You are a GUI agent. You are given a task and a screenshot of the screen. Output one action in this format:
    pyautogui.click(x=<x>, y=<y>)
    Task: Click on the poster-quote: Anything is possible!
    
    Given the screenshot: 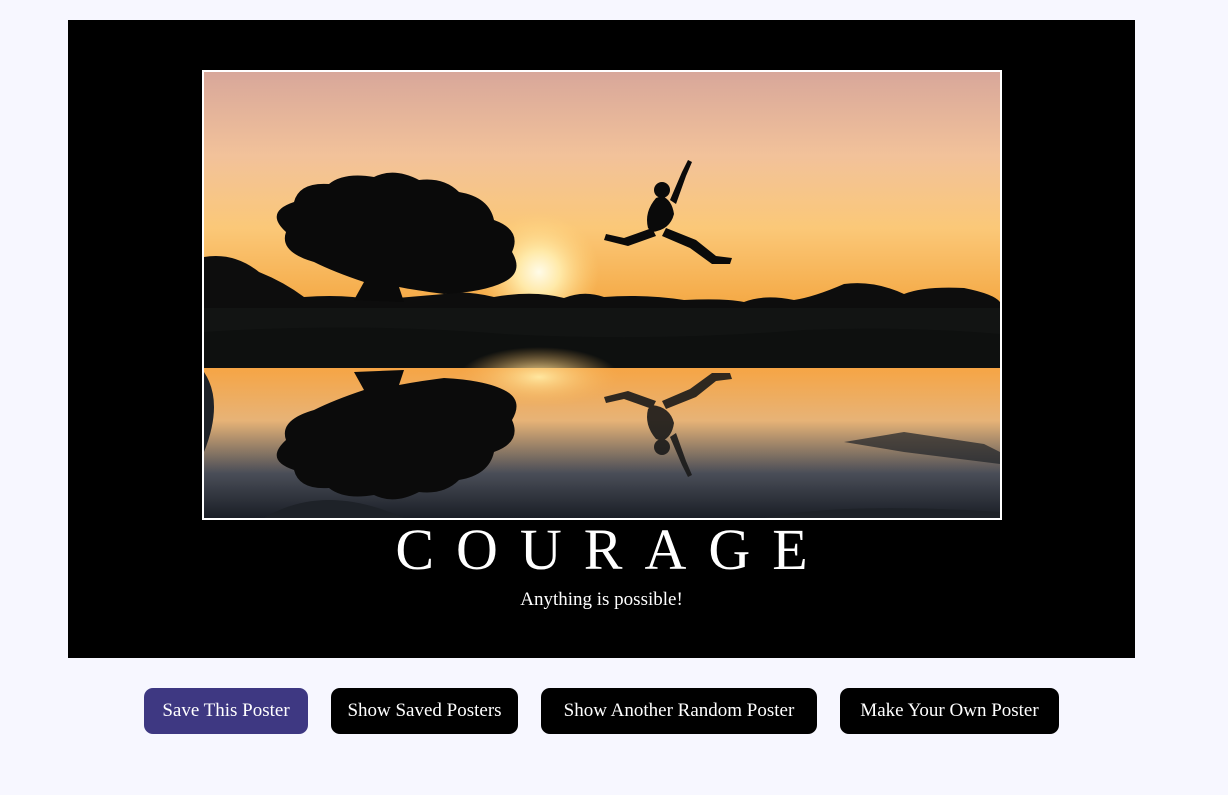 What is the action you would take?
    pyautogui.click(x=601, y=599)
    